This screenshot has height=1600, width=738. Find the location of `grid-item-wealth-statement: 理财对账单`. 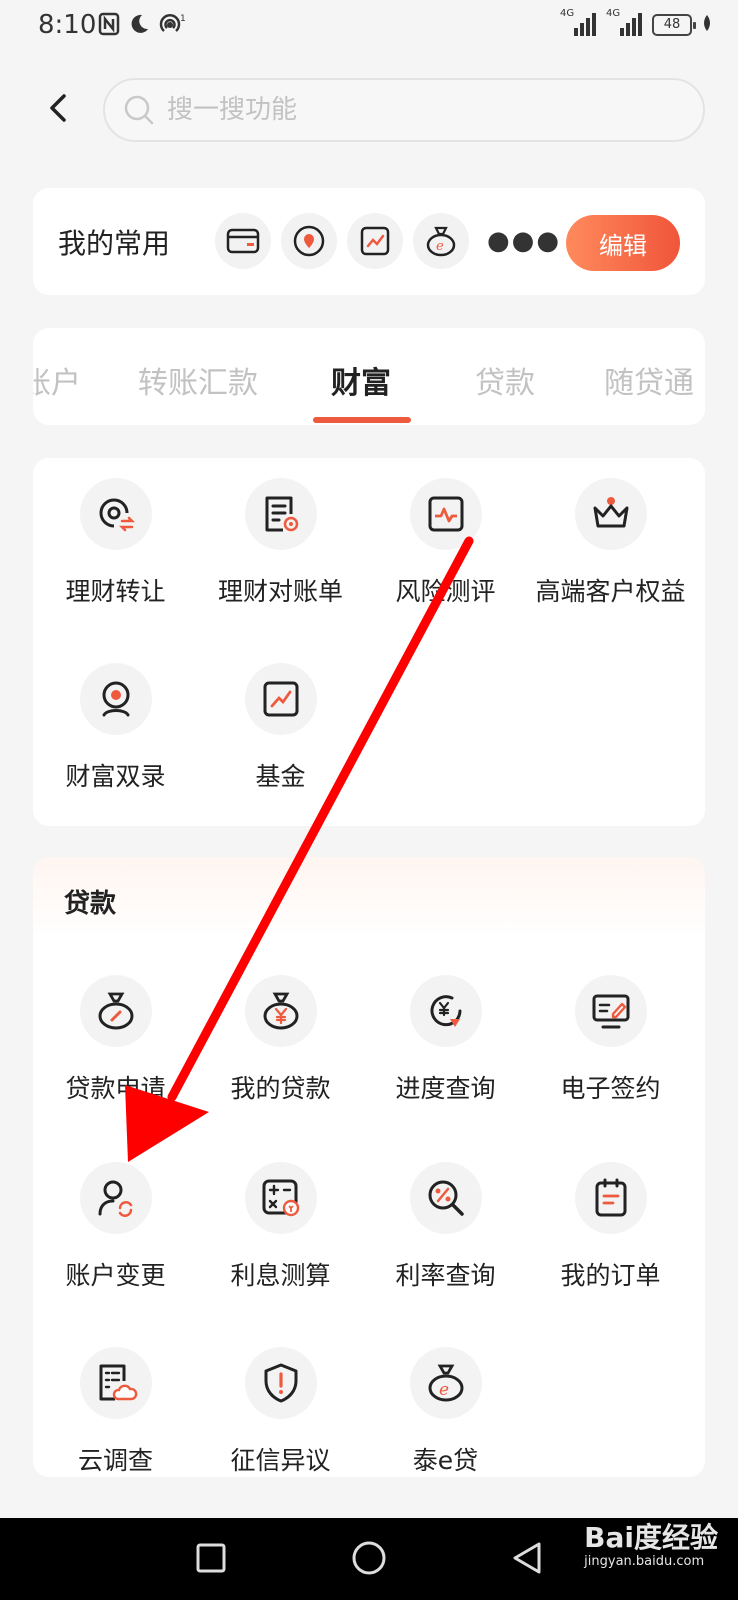

grid-item-wealth-statement: 理财对账单 is located at coordinates (280, 543).